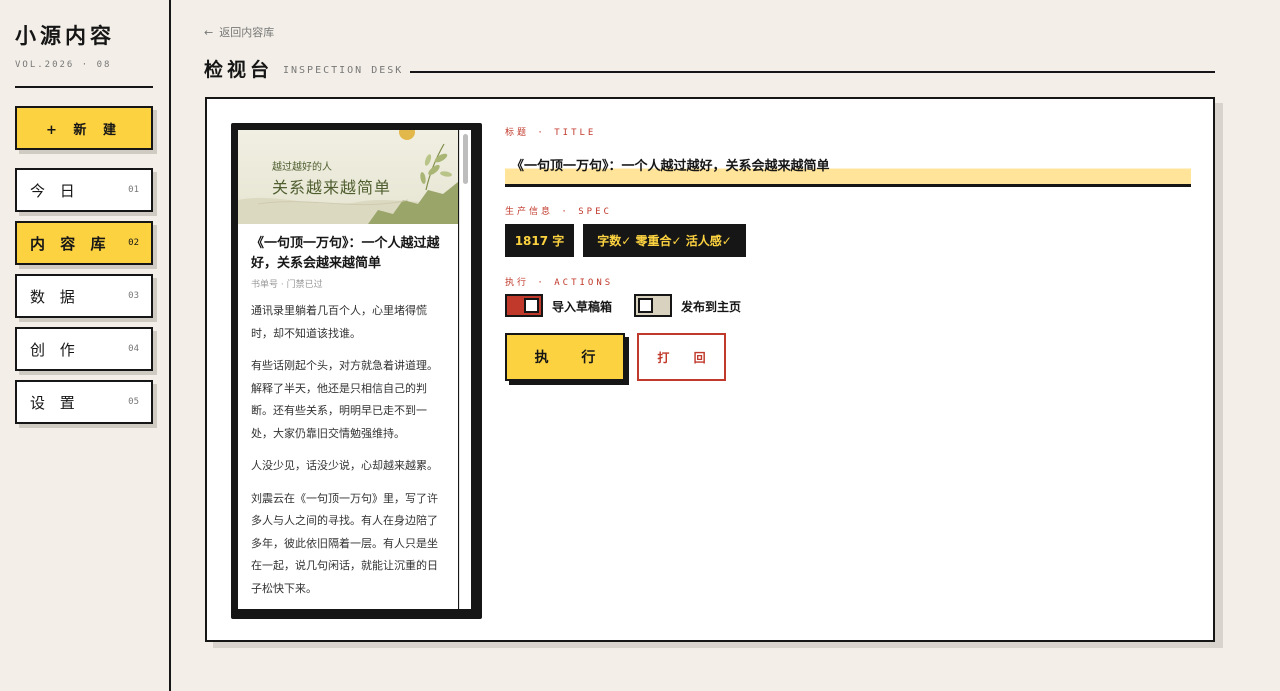  Describe the element at coordinates (565, 357) in the screenshot. I see `execute-button: 执 行` at that location.